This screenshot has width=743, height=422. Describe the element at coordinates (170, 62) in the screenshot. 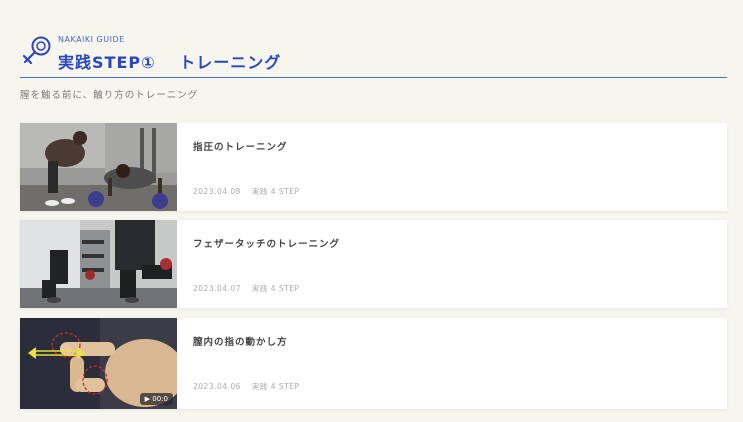

I see `page-title: 実践STEP① トレーニング` at that location.